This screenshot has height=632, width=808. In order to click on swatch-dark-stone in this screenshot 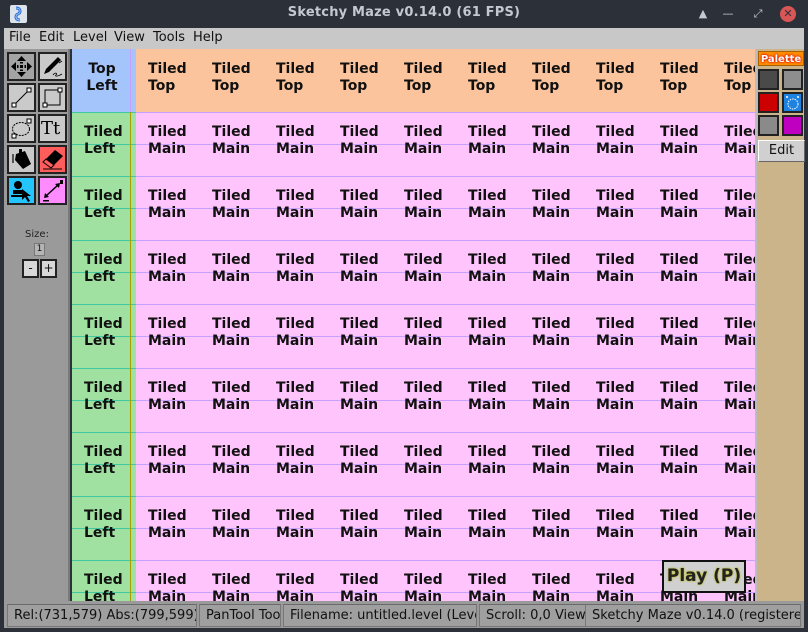, I will do `click(768, 79)`.